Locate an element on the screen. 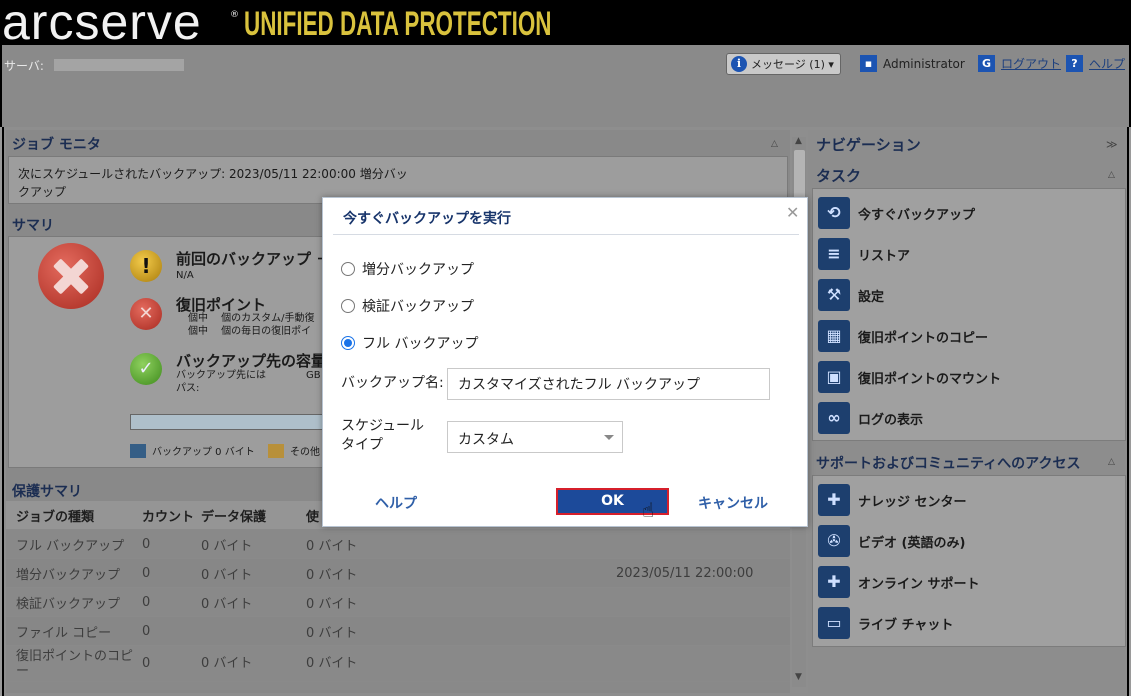  task-mount-recovery-point: ▣ 復旧ポイントのマウント is located at coordinates (909, 377).